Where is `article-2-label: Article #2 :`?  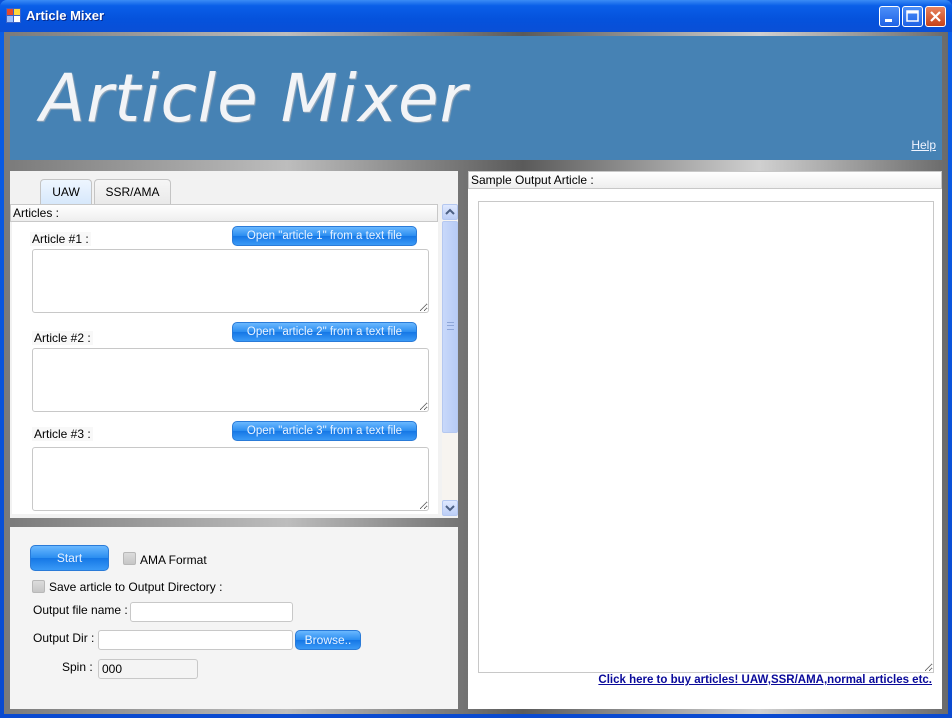 article-2-label: Article #2 : is located at coordinates (62, 338).